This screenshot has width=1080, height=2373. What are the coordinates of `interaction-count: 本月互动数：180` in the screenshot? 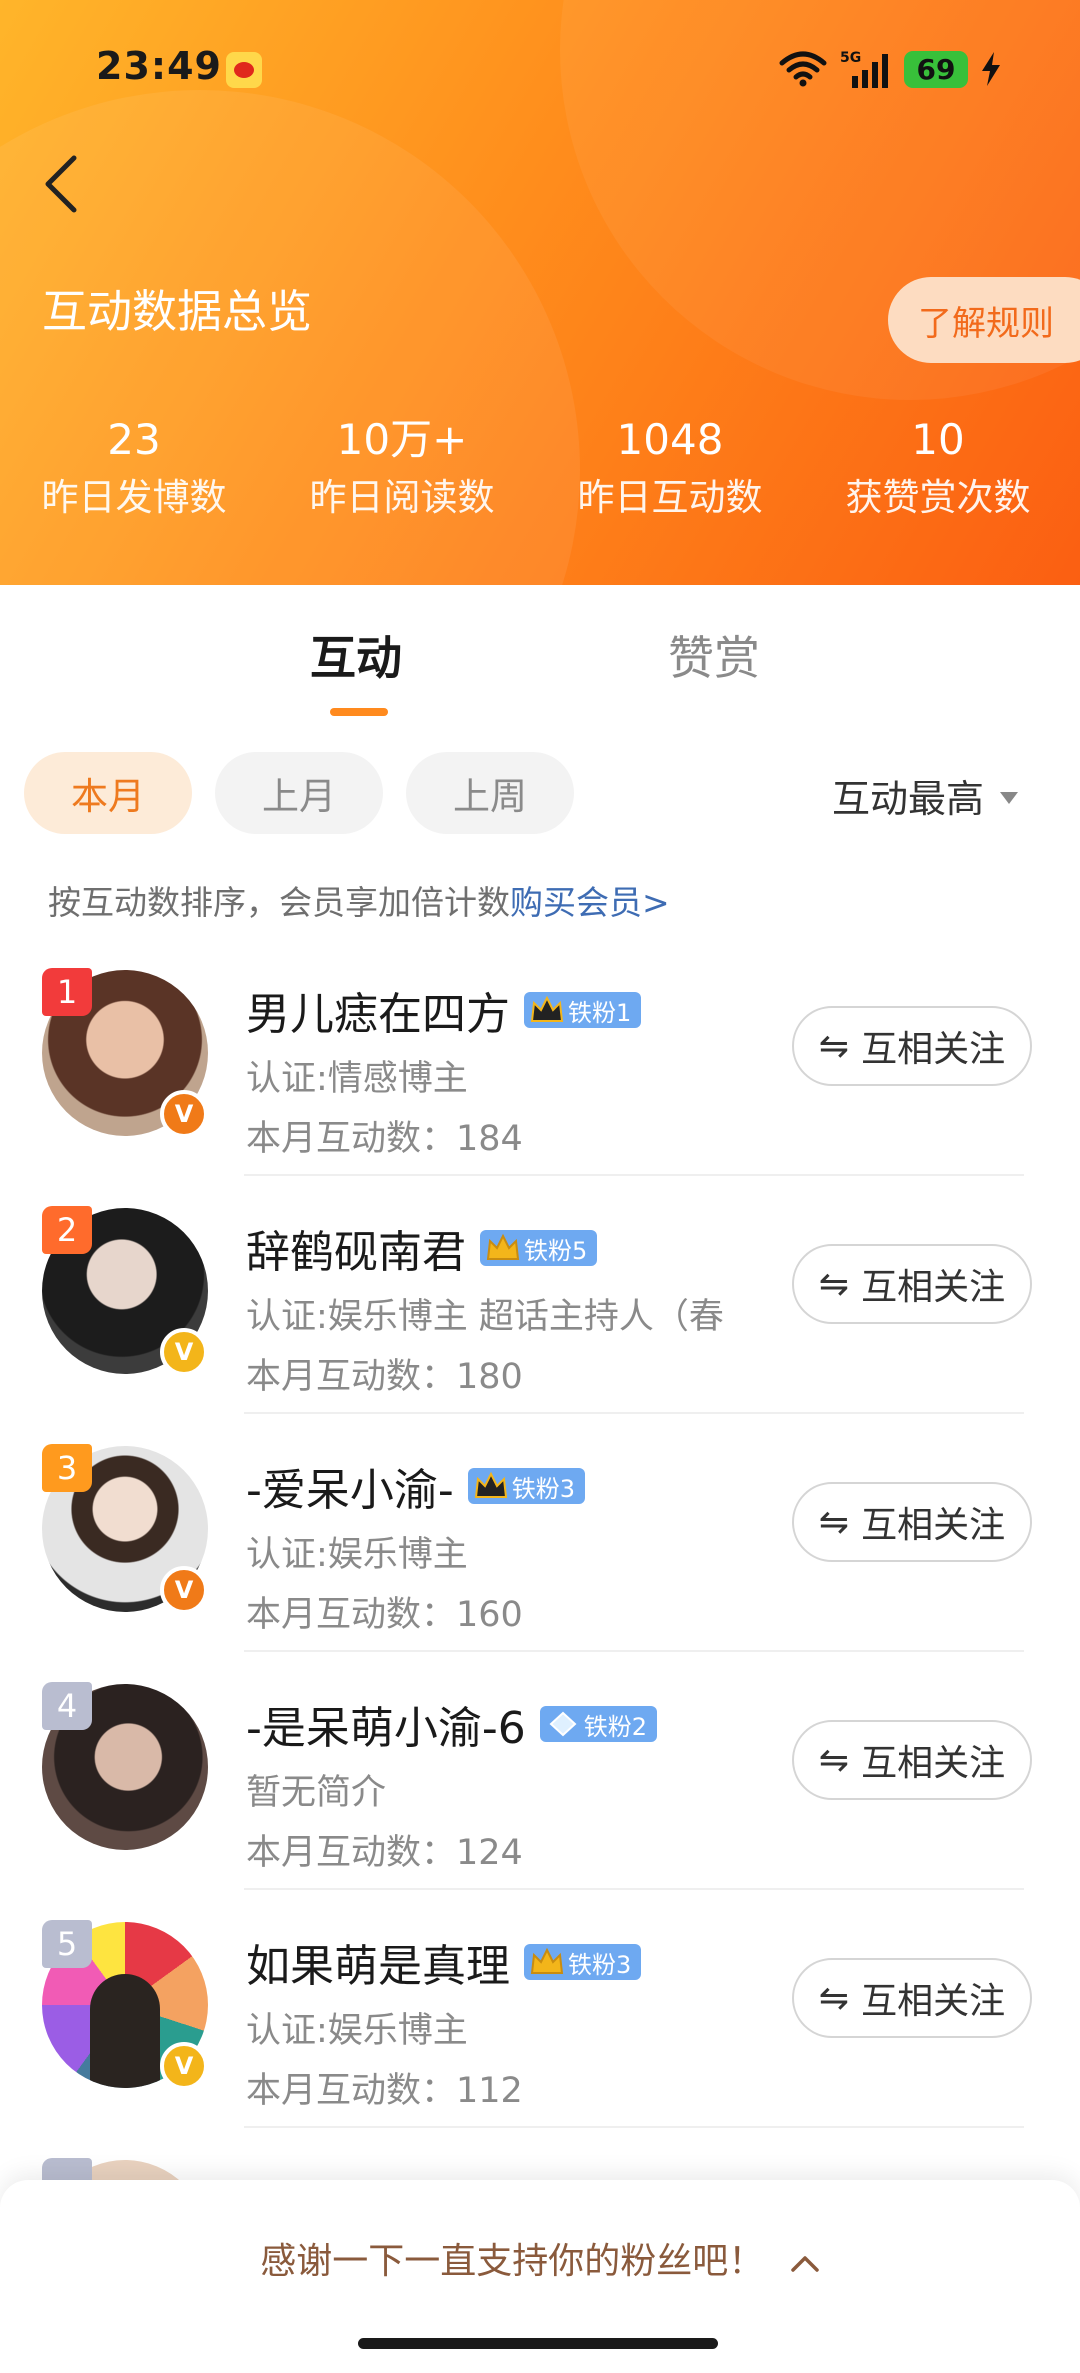 It's located at (384, 1377).